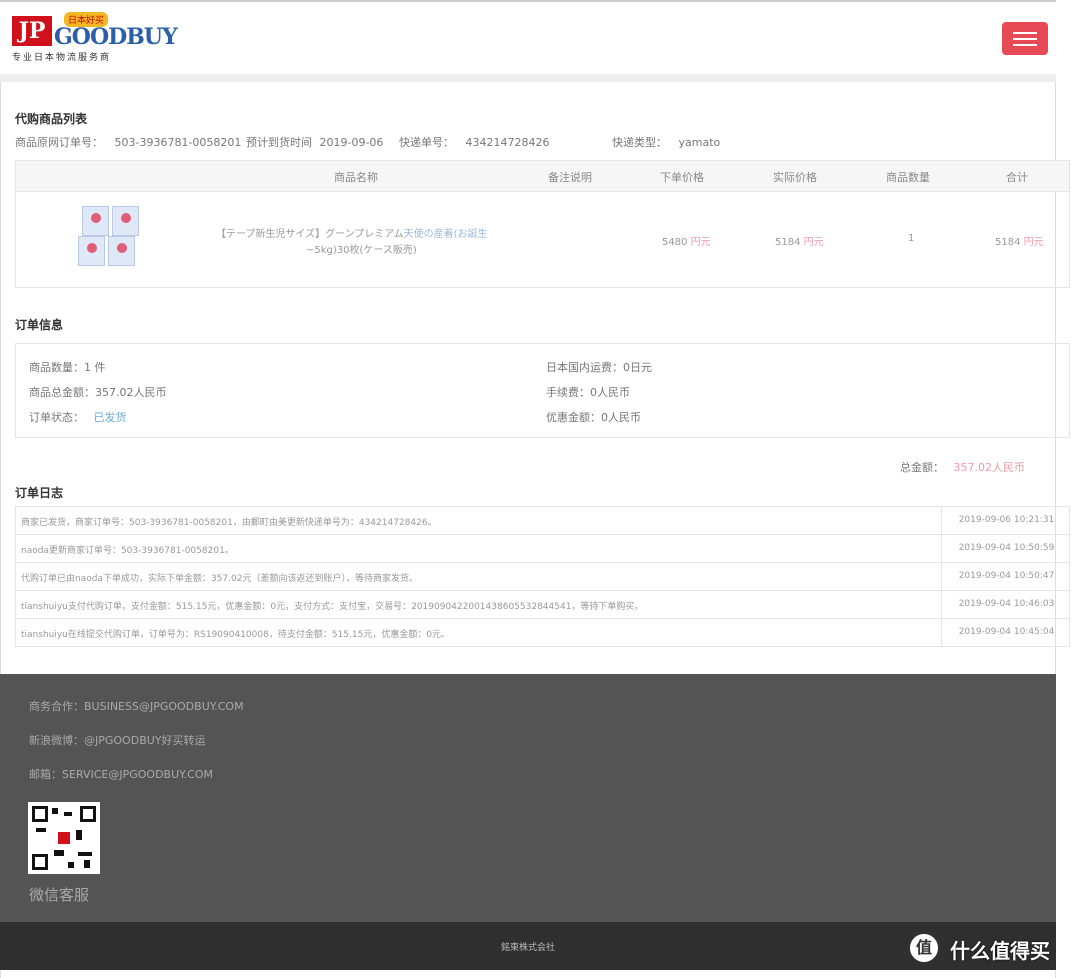 The height and width of the screenshot is (978, 1080). Describe the element at coordinates (1000, 951) in the screenshot. I see `watermark-text: 什么值得买` at that location.